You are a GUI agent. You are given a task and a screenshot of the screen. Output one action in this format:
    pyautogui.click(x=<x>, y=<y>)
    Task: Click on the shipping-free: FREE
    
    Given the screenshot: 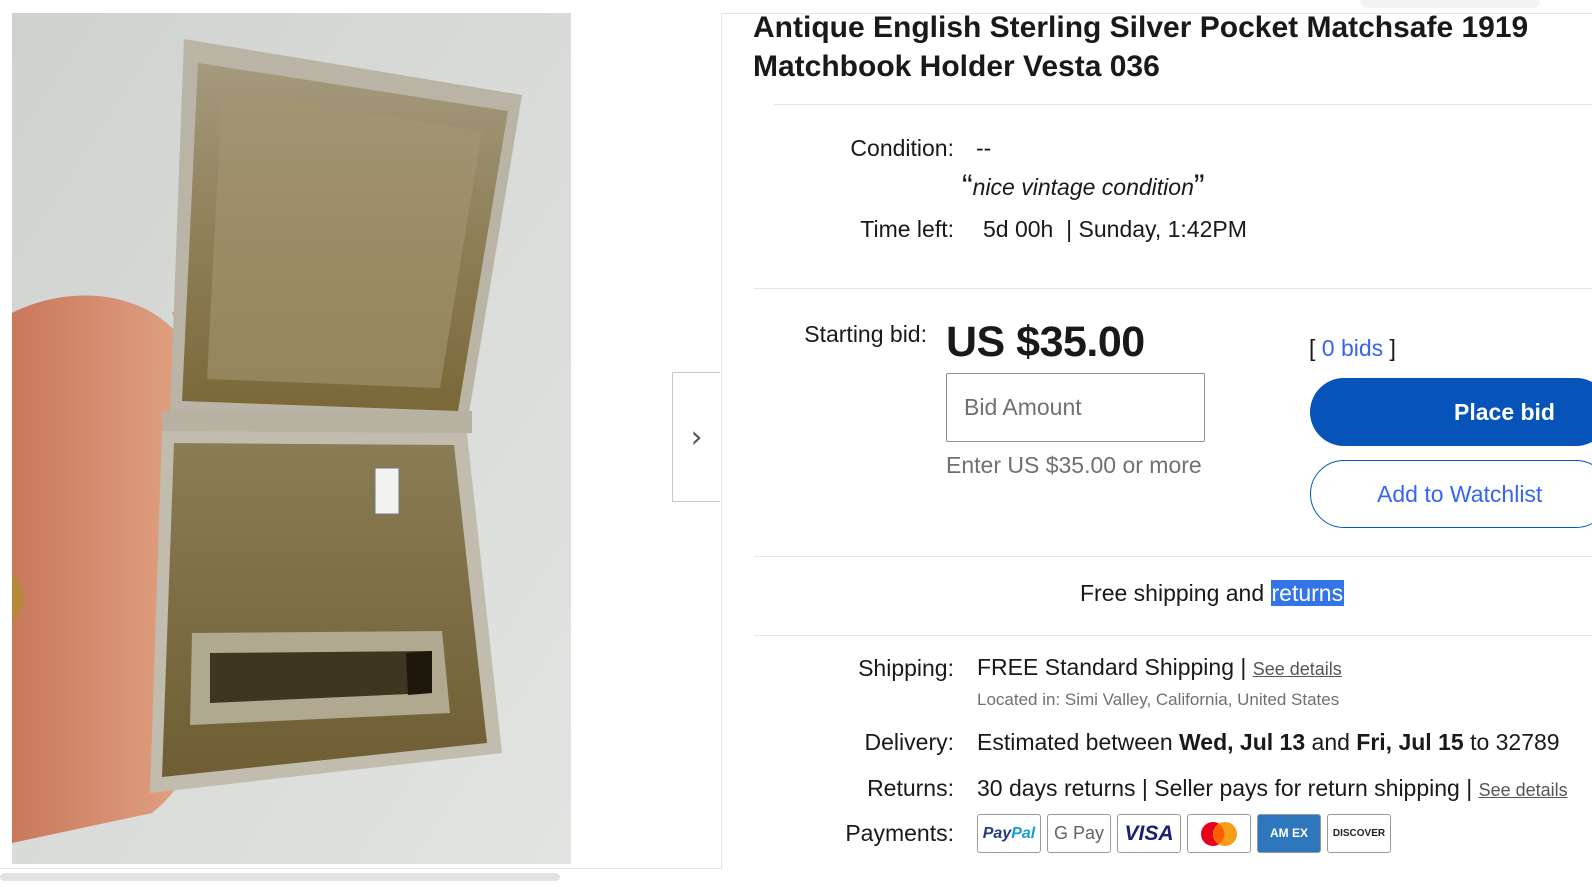 What is the action you would take?
    pyautogui.click(x=1008, y=667)
    